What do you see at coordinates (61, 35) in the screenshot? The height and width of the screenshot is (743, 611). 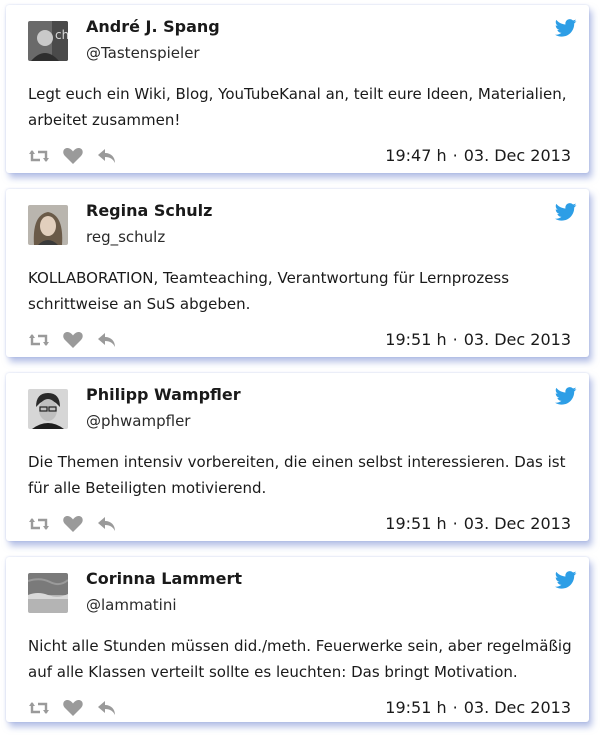 I see `svg-text: ch` at bounding box center [61, 35].